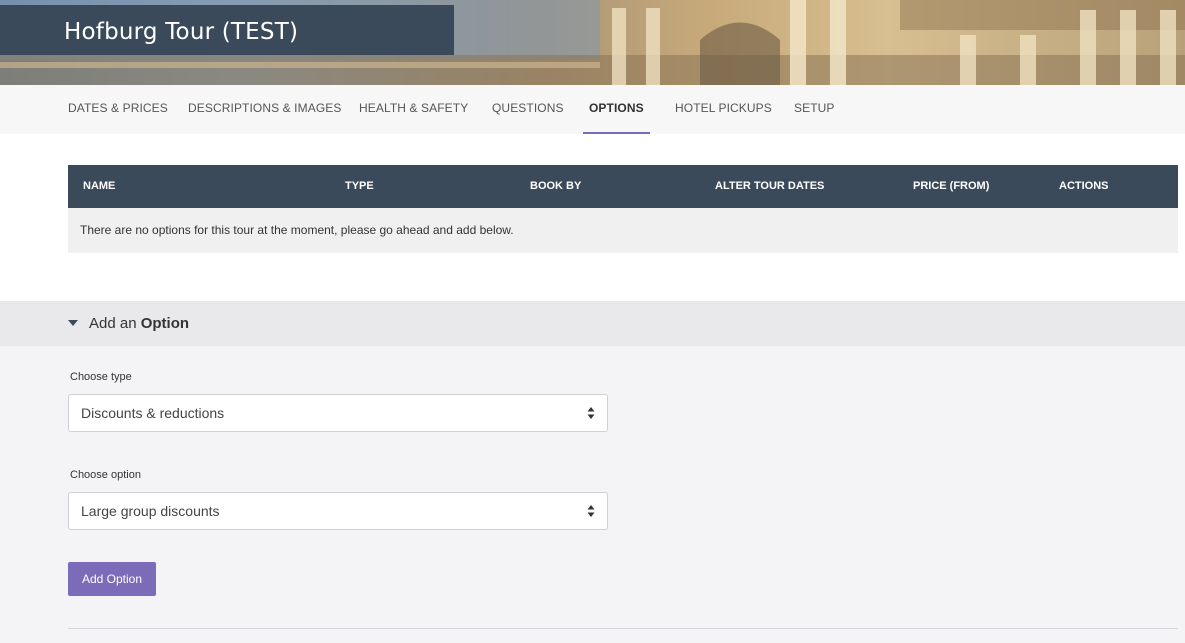 The image size is (1185, 643). I want to click on choose-type-value: Discounts & reductions, so click(153, 413).